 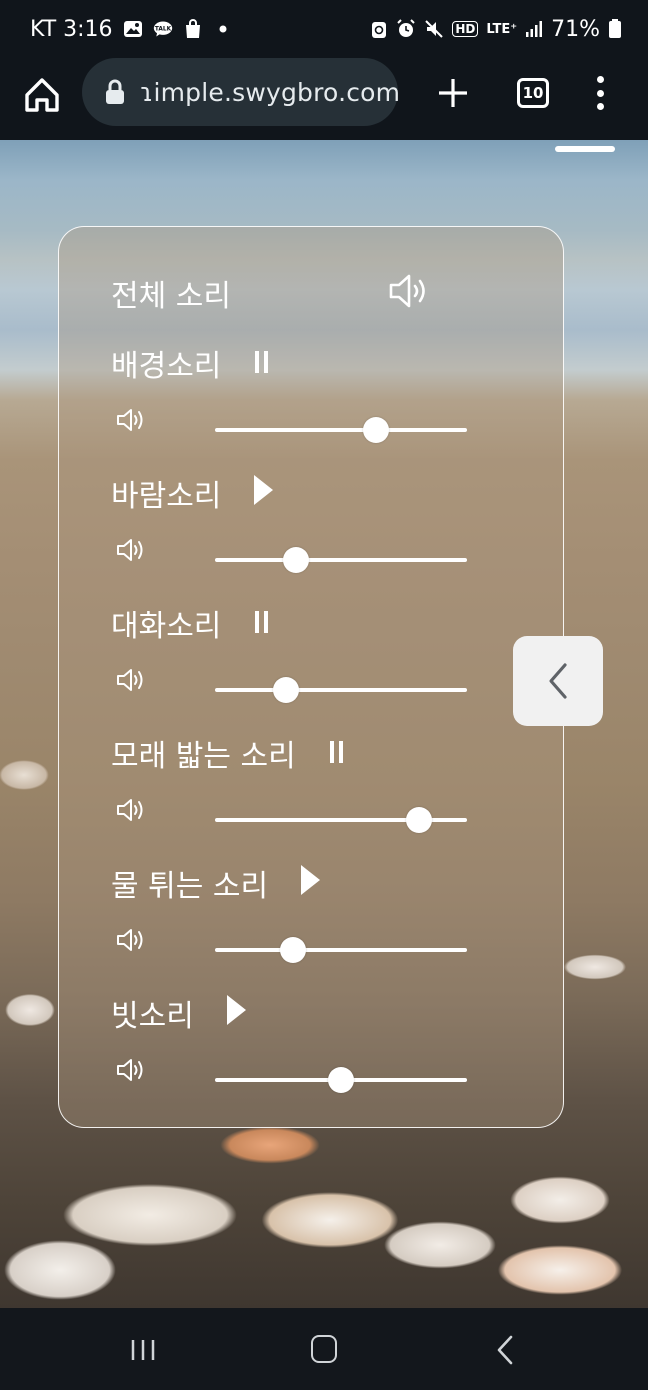 I want to click on new-tab-button, so click(x=453, y=92).